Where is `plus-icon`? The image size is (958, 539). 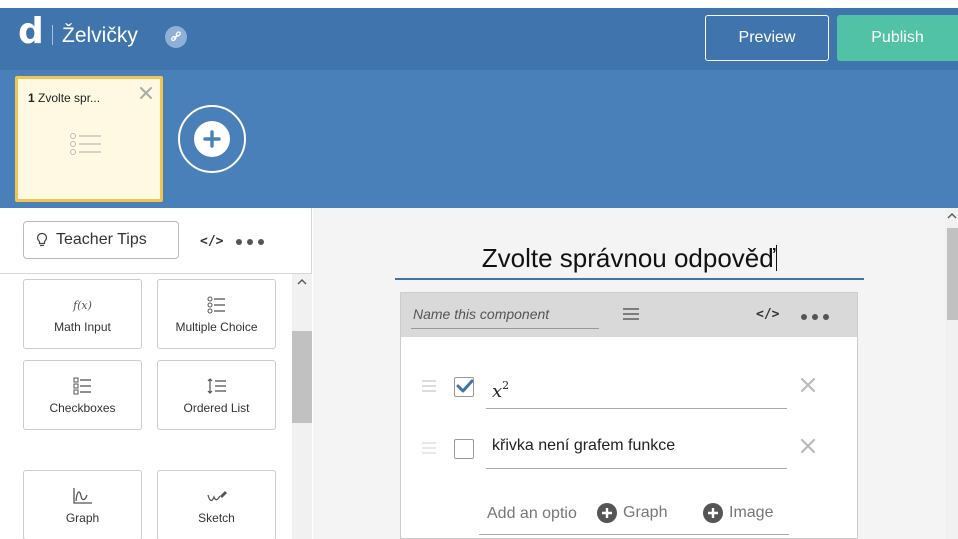
plus-icon is located at coordinates (212, 139).